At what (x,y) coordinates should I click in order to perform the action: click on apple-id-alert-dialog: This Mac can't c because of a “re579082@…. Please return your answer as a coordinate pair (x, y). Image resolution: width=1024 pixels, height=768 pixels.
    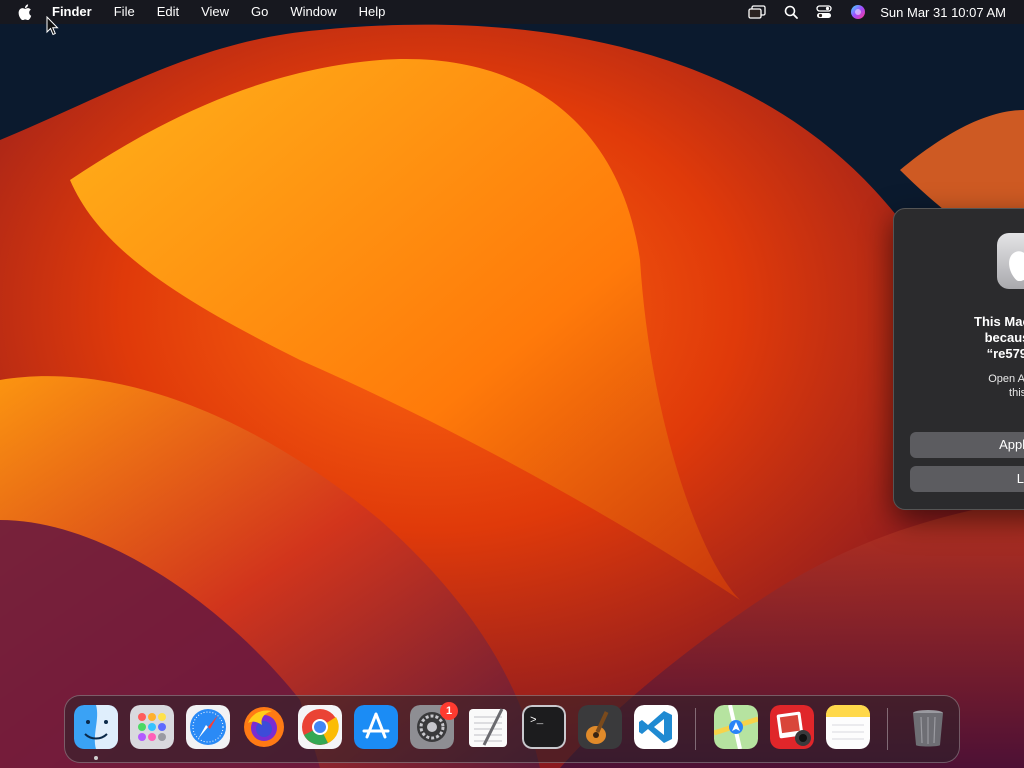
    Looking at the image, I should click on (958, 359).